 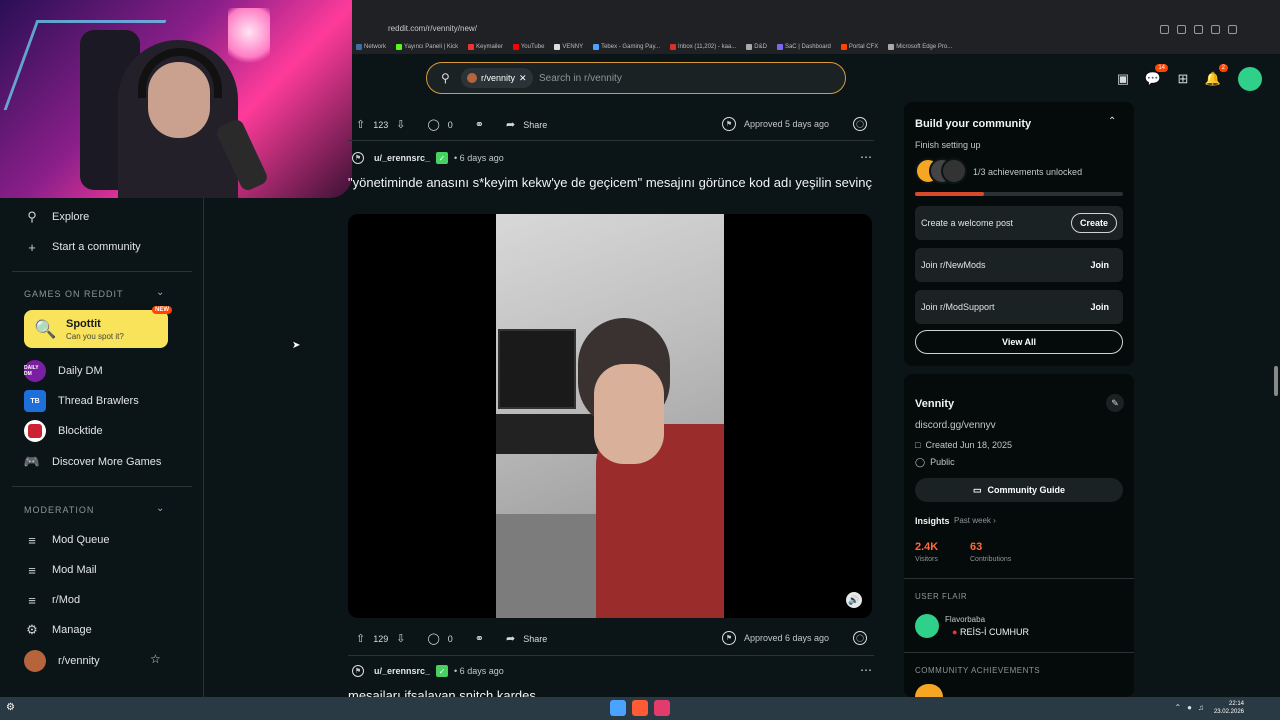 What do you see at coordinates (975, 520) in the screenshot?
I see `insights-period: Past week ›` at bounding box center [975, 520].